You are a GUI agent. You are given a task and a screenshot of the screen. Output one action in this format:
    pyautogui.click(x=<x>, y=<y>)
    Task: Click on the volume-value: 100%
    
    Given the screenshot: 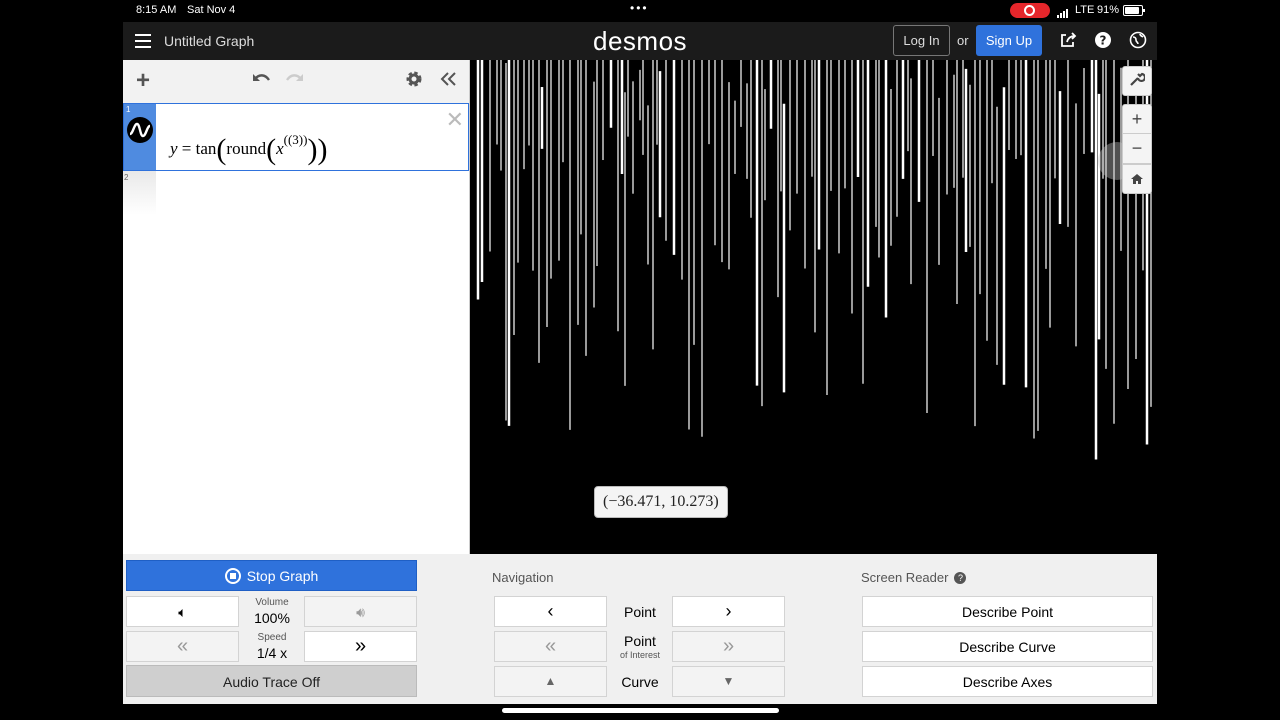 What is the action you would take?
    pyautogui.click(x=272, y=618)
    